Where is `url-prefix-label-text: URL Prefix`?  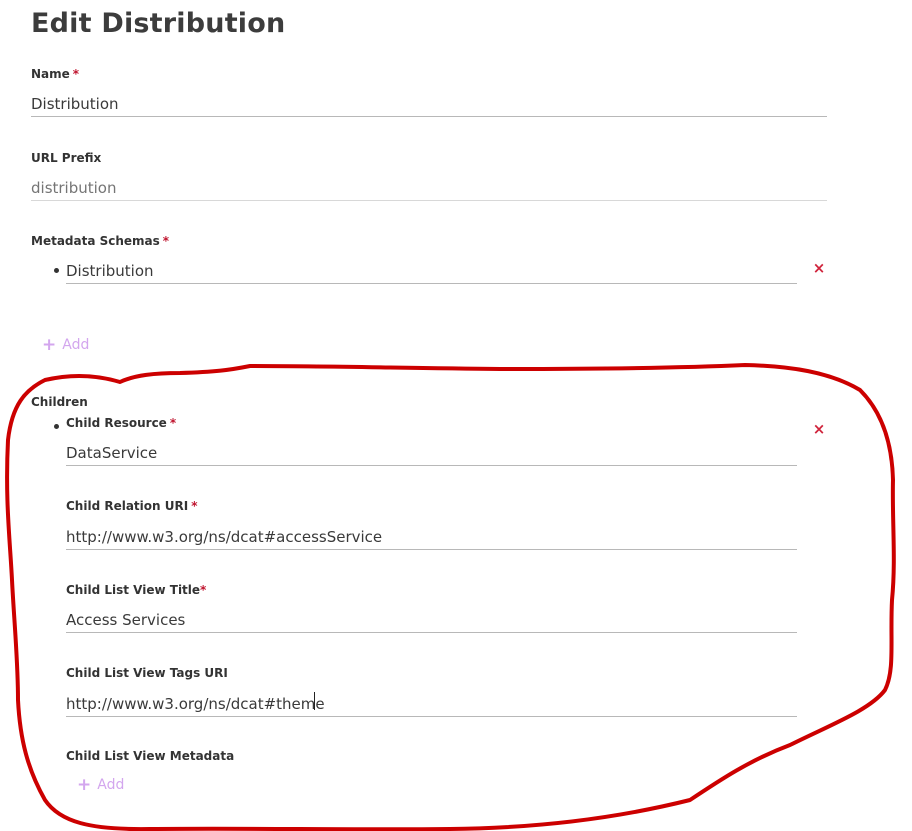
url-prefix-label-text: URL Prefix is located at coordinates (66, 158).